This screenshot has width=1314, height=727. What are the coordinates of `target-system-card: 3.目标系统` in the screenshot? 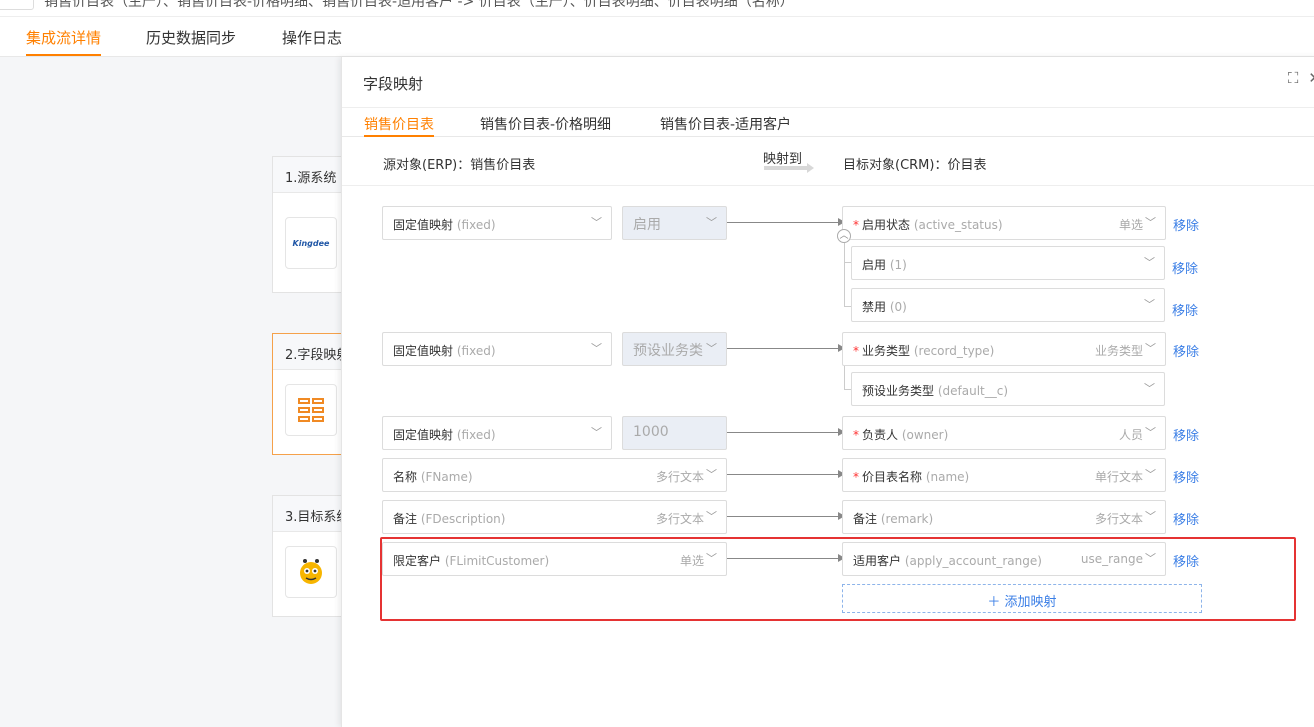 It's located at (312, 556).